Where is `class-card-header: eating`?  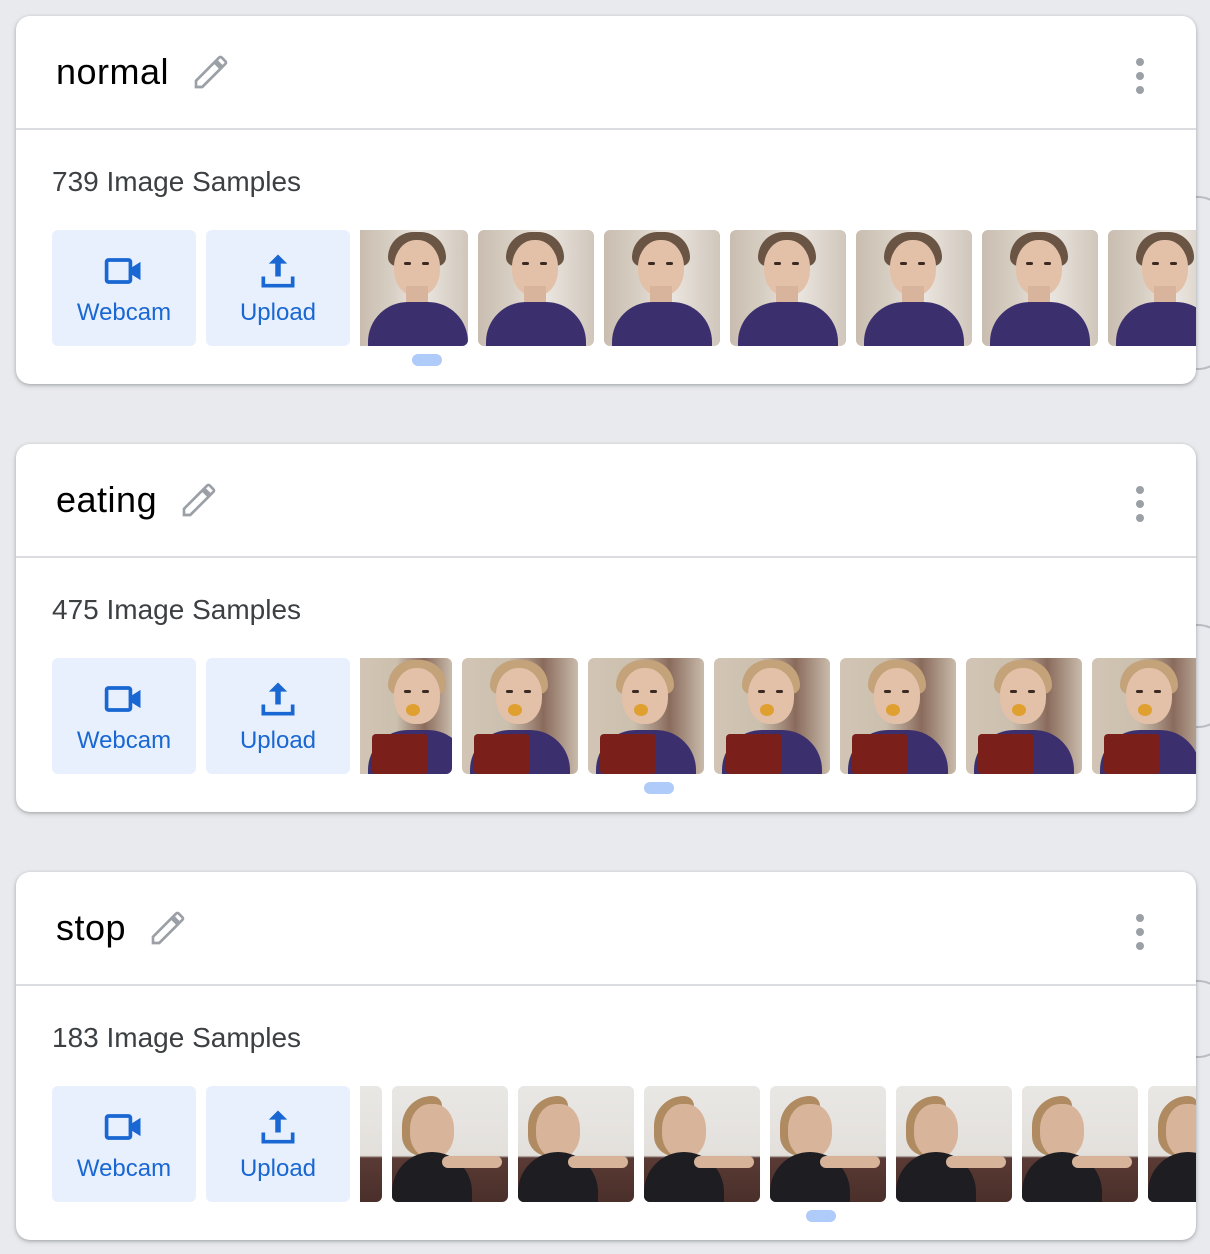
class-card-header: eating is located at coordinates (606, 501).